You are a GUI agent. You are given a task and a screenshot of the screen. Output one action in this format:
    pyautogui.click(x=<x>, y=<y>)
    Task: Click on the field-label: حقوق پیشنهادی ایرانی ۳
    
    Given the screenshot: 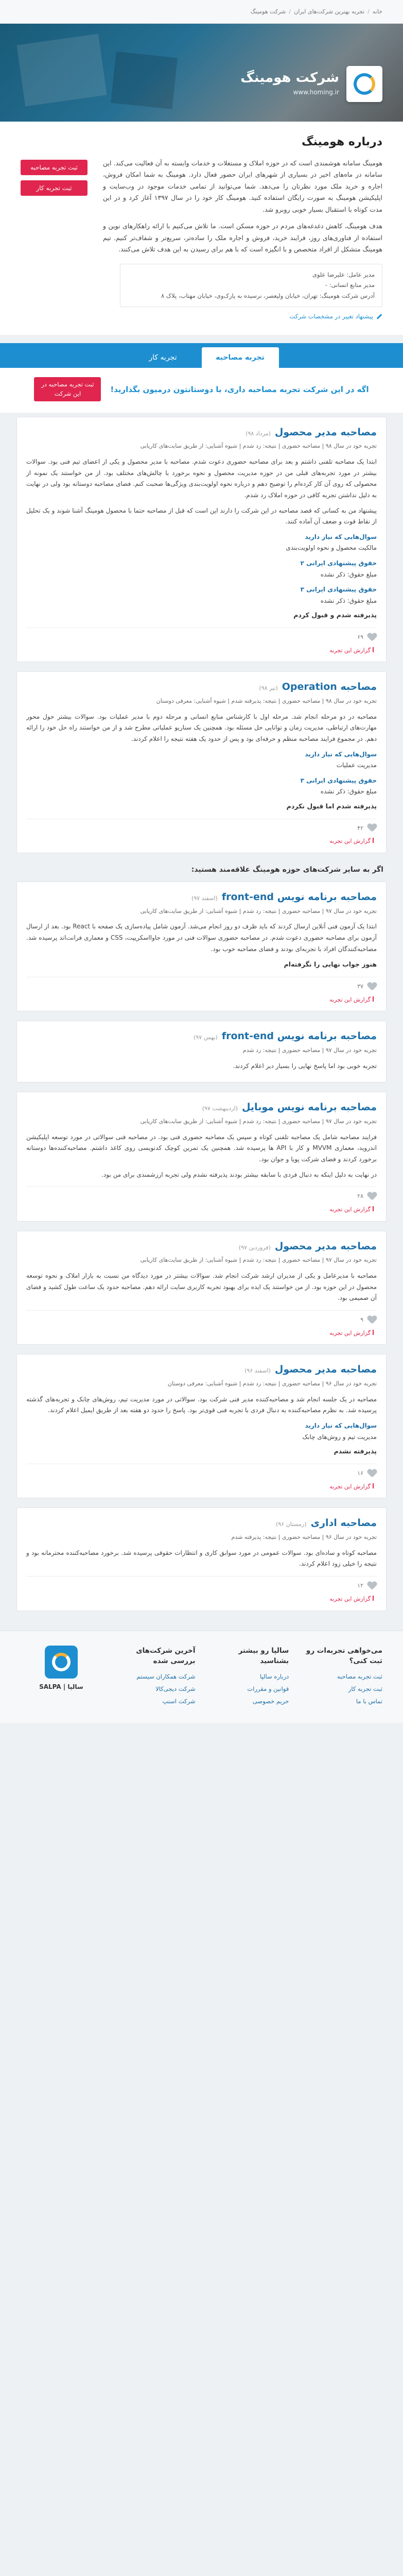 What is the action you would take?
    pyautogui.click(x=338, y=780)
    